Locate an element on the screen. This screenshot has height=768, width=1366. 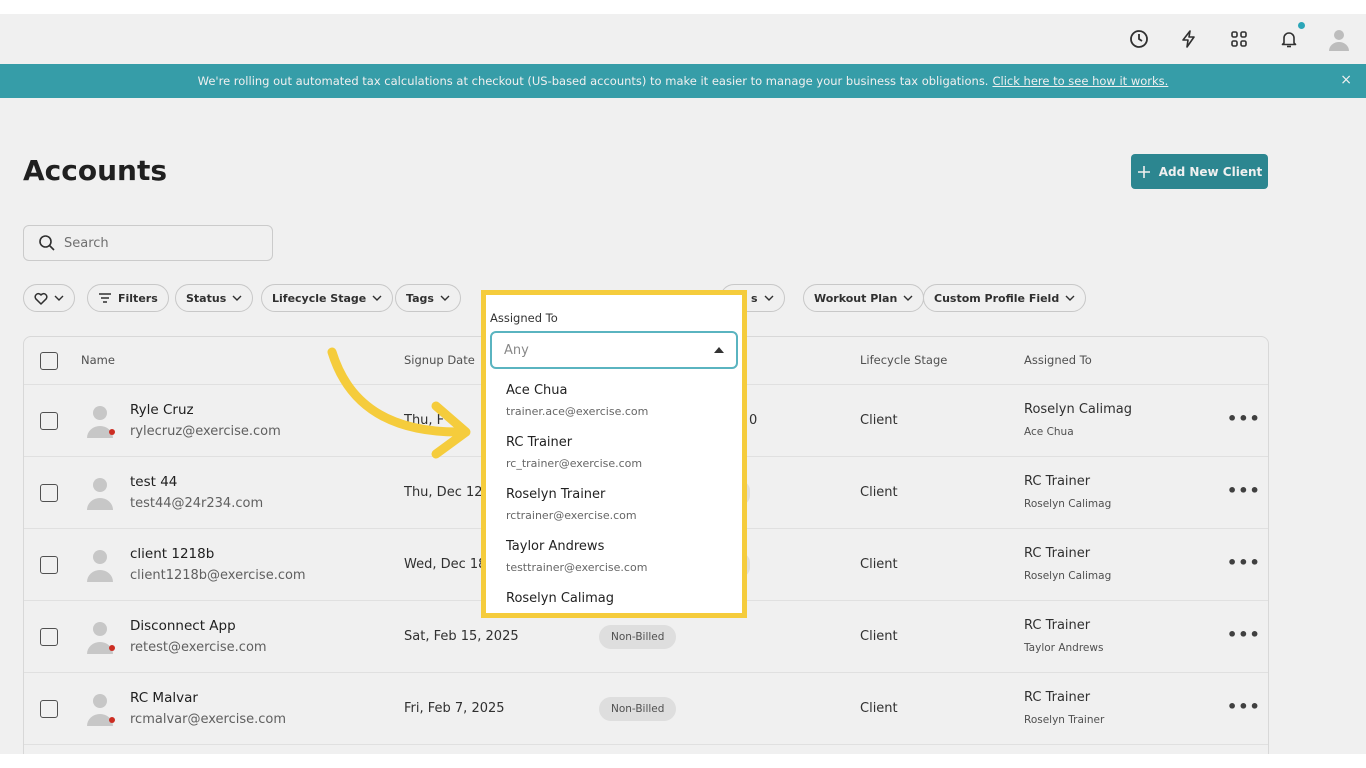
option-name: Ace Chua is located at coordinates (537, 390).